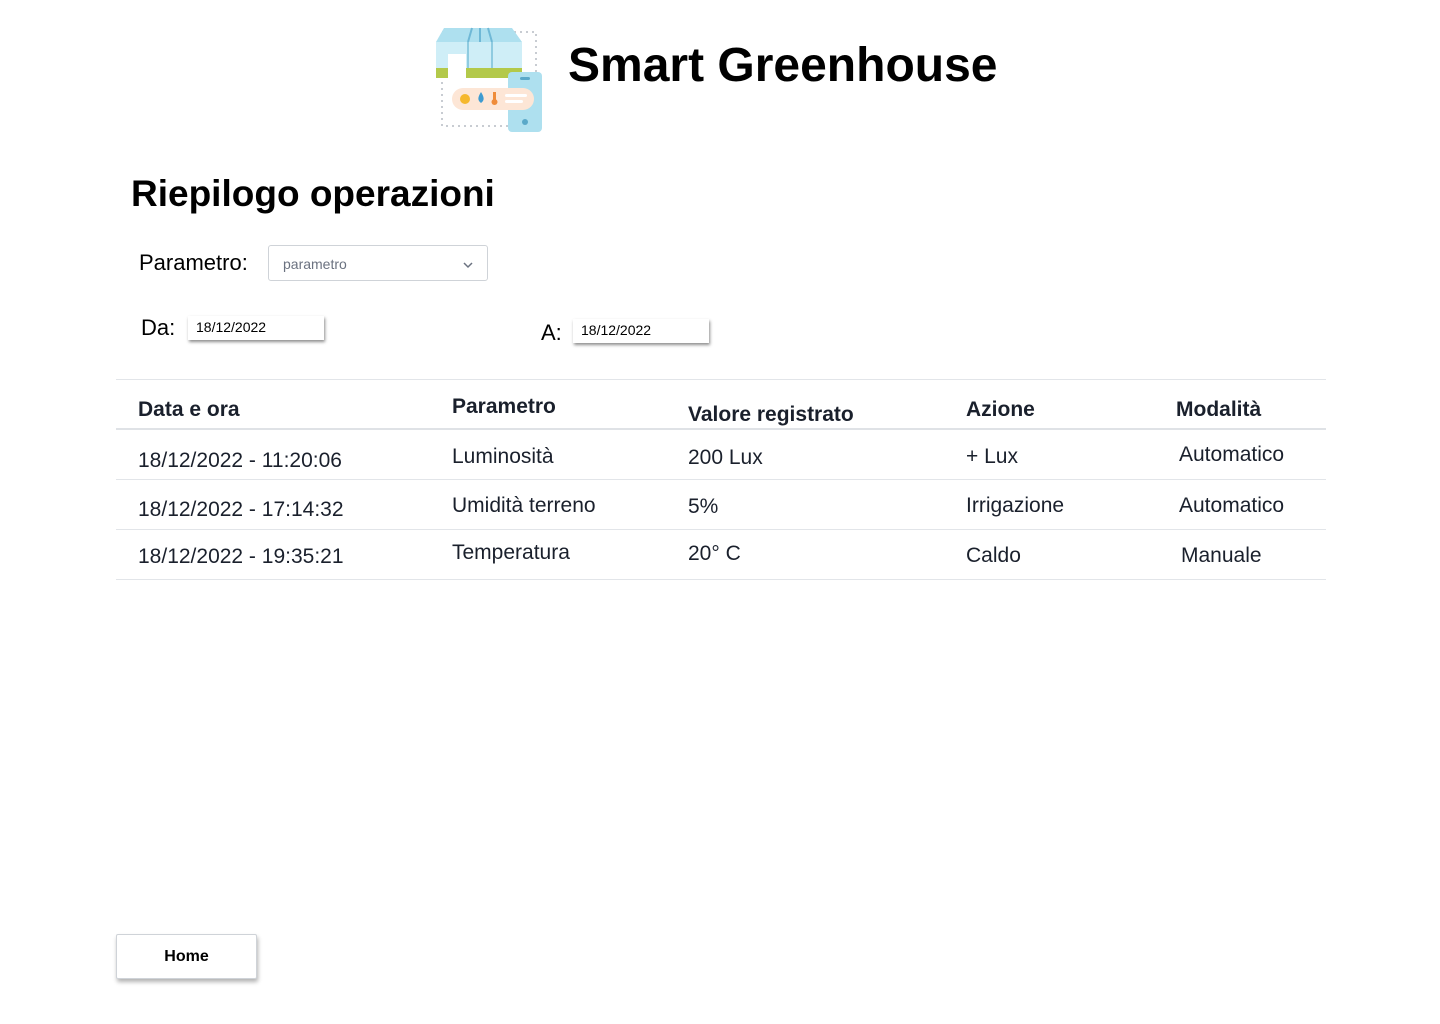 The image size is (1440, 1024). I want to click on table-cell: 20° C, so click(714, 553).